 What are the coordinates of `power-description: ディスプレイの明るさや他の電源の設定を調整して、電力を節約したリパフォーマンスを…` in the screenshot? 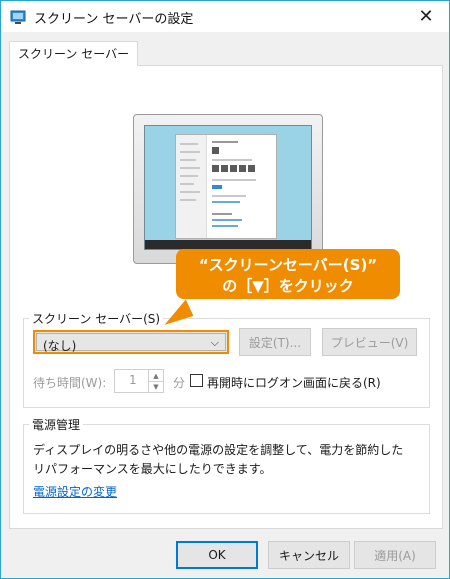 It's located at (218, 459).